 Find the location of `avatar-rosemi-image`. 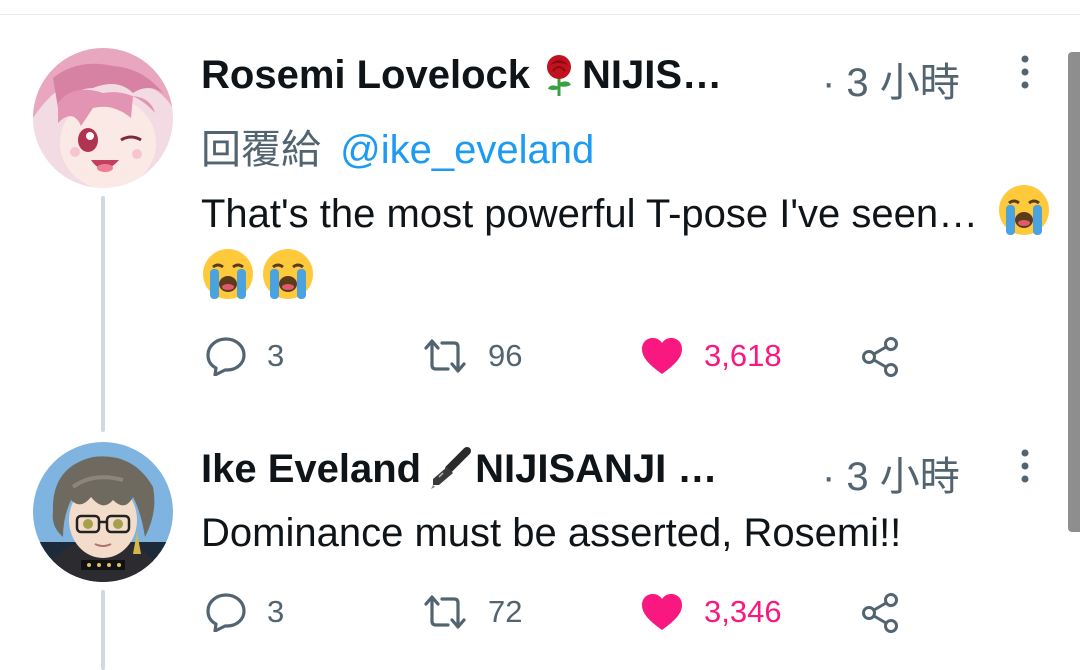

avatar-rosemi-image is located at coordinates (103, 118).